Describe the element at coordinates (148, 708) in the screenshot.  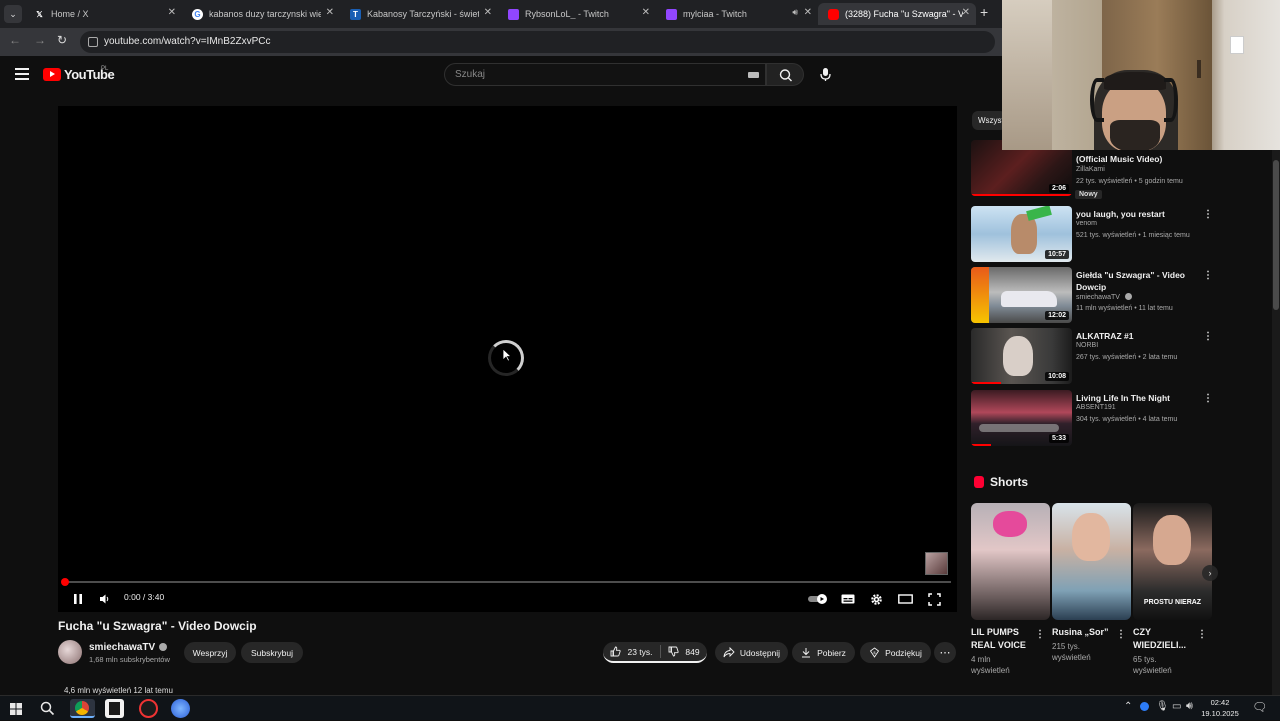
I see `obs-taskbar-button` at that location.